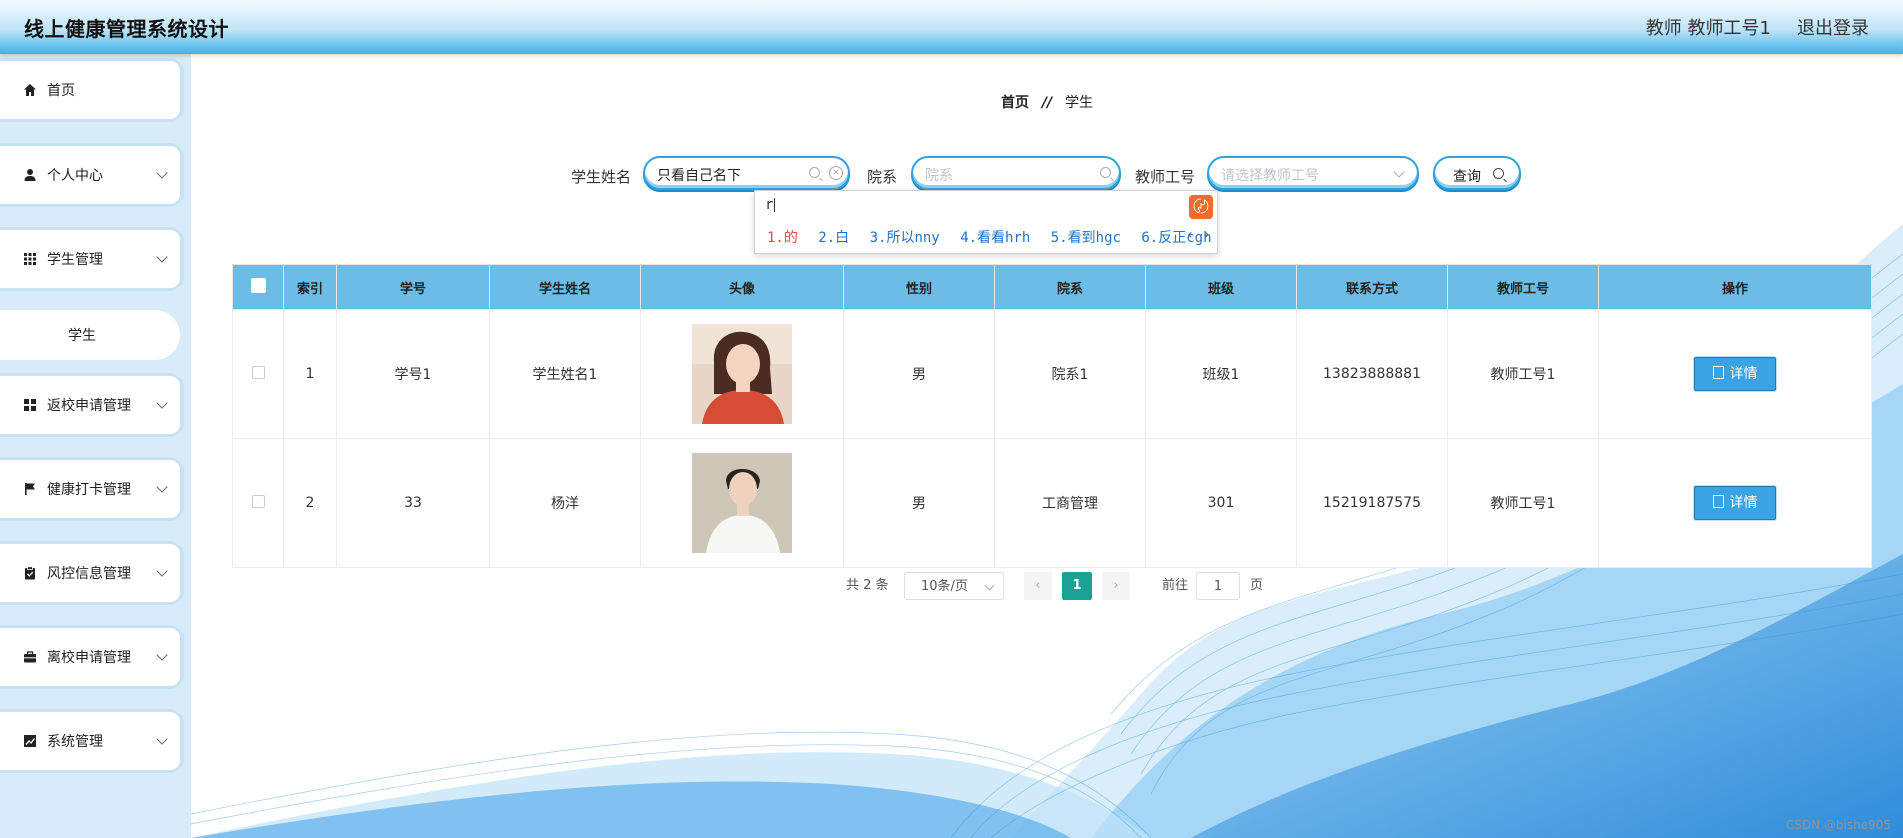  Describe the element at coordinates (699, 176) in the screenshot. I see `student-name-value: 只看自己名下` at that location.